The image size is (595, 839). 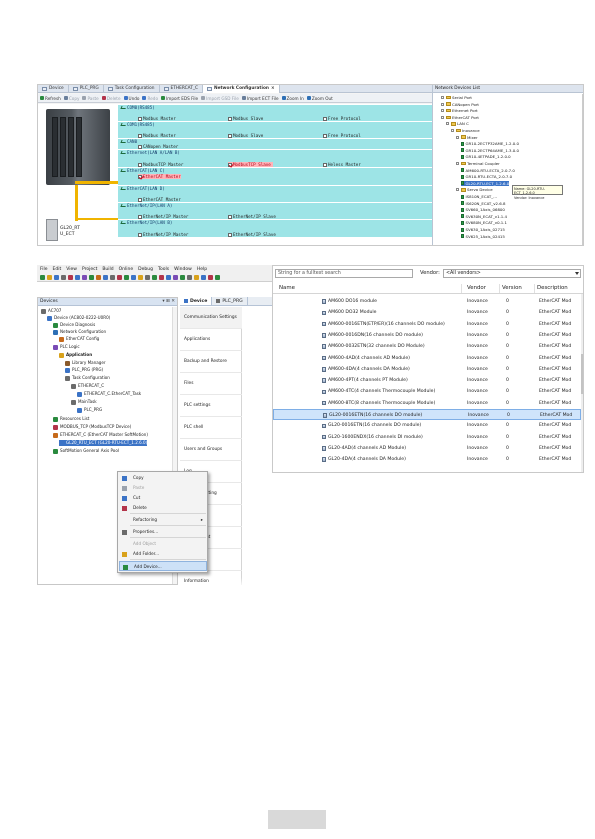 What do you see at coordinates (79, 332) in the screenshot?
I see `device-tree-item: Network Configuration` at bounding box center [79, 332].